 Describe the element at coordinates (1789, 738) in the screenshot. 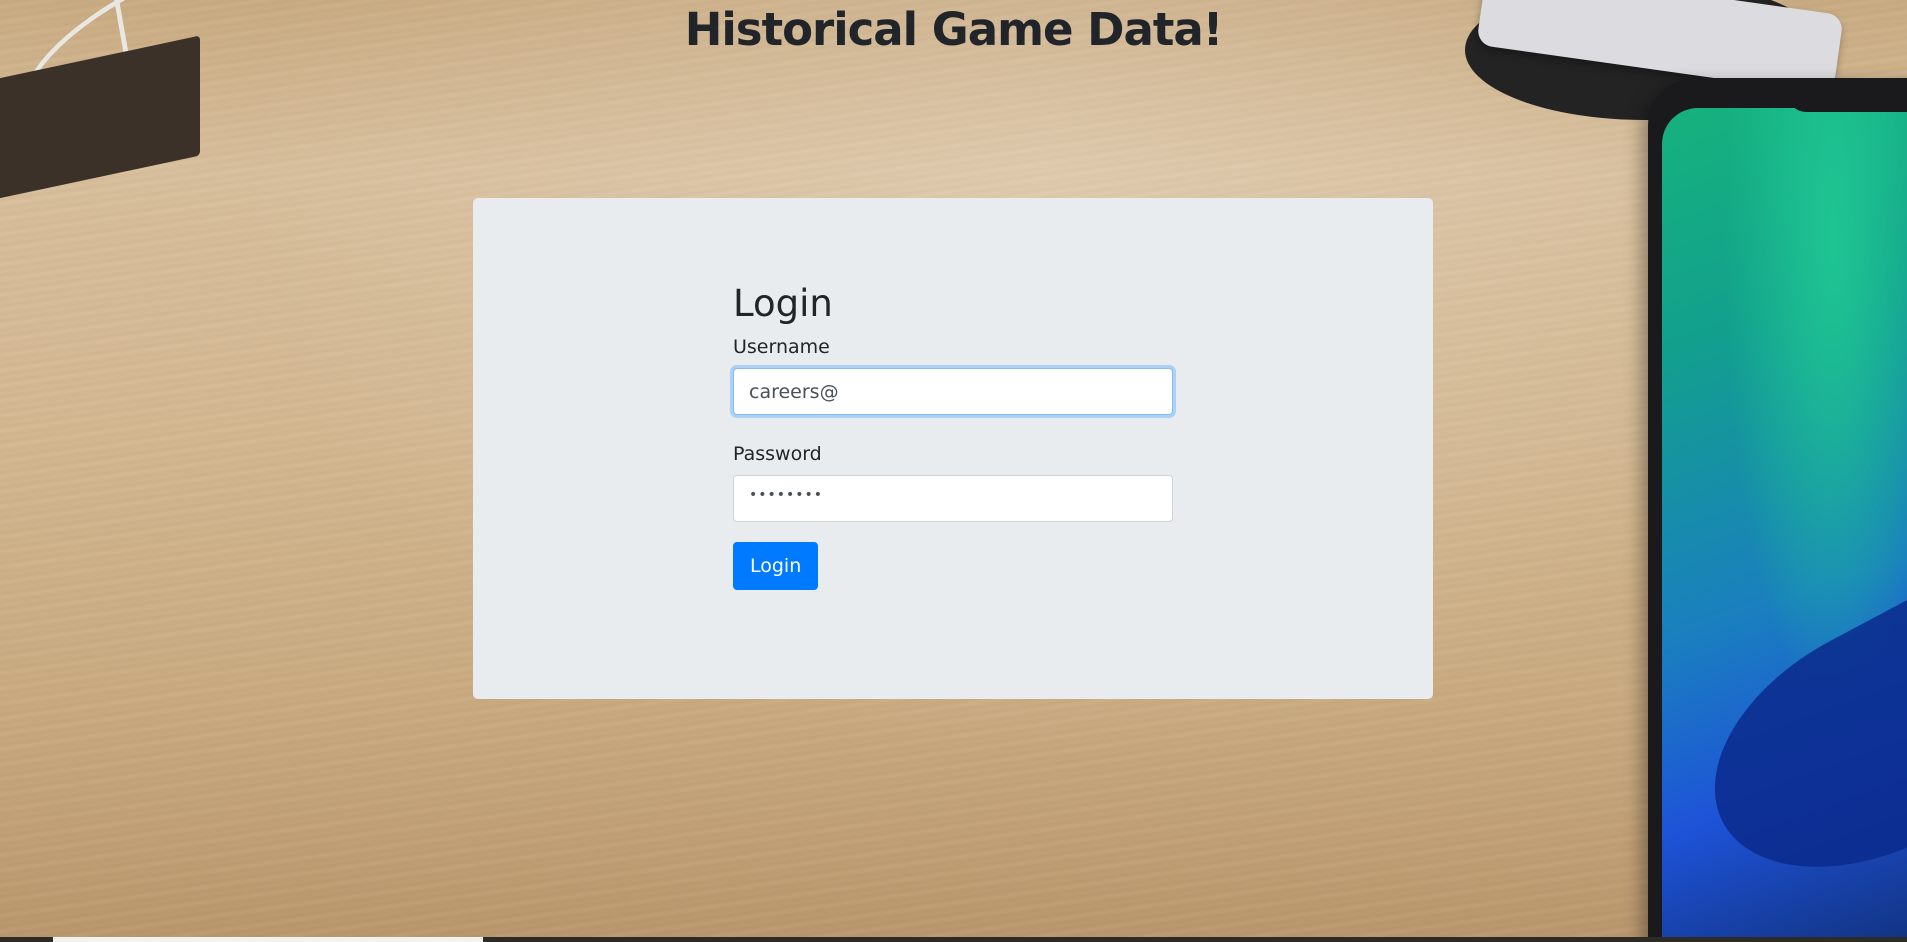

I see `phone-wallpaper-shape` at that location.